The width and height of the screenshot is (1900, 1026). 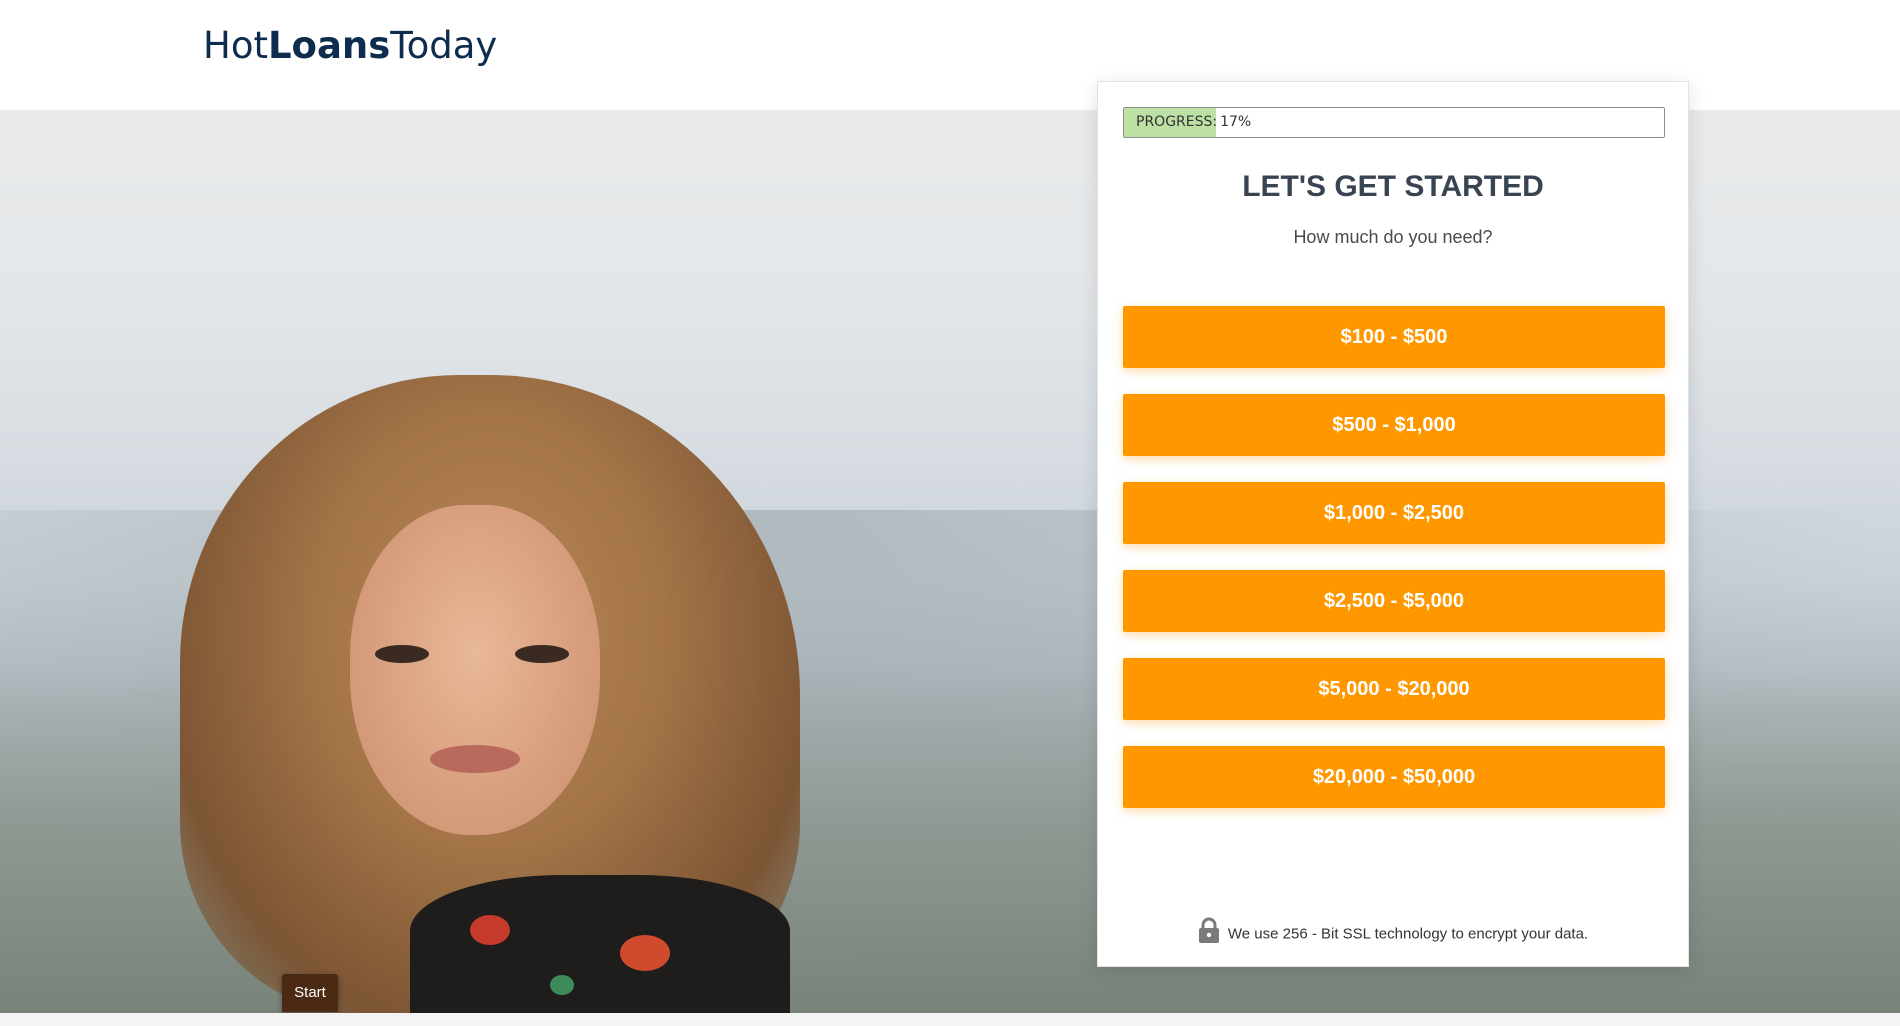 I want to click on form-title: LET'S GET STARTED, so click(x=1393, y=186).